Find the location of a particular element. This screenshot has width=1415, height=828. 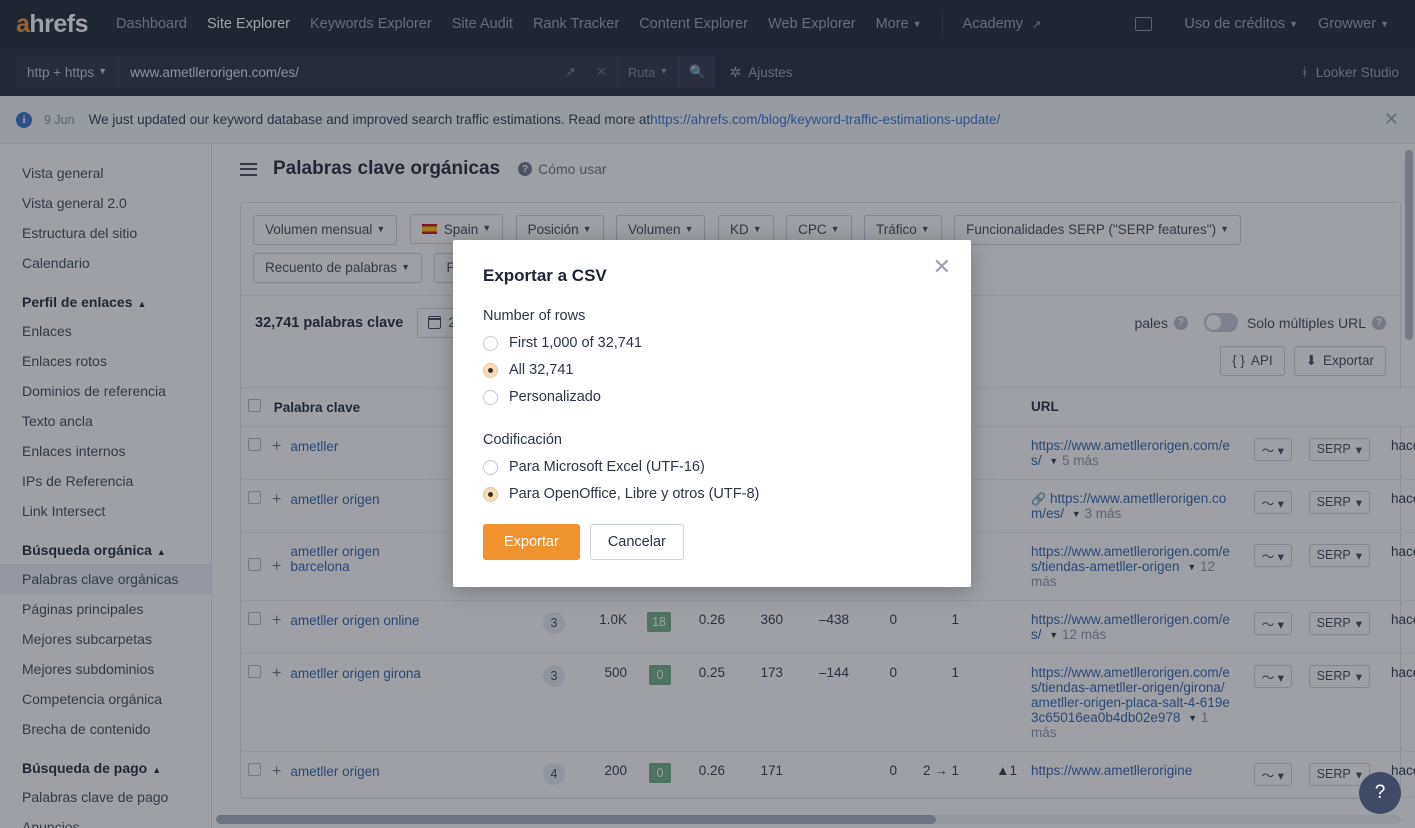

close-icon: ✕ is located at coordinates (942, 267).